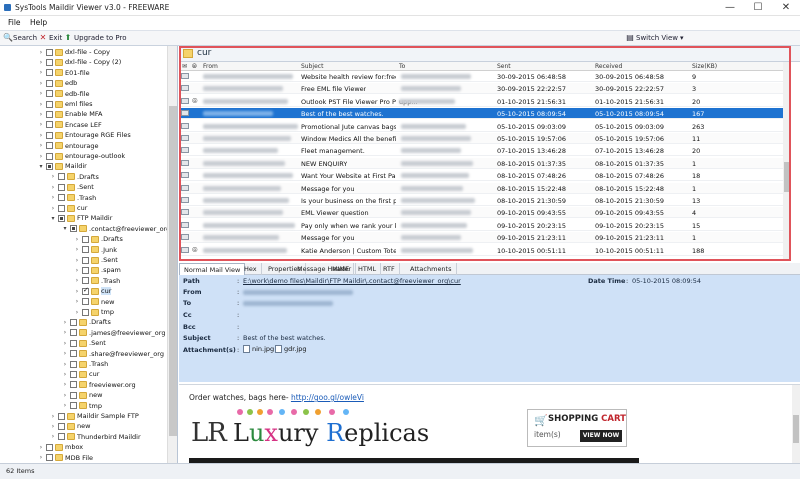  Describe the element at coordinates (95, 250) in the screenshot. I see `tree-item: › .Junk` at that location.